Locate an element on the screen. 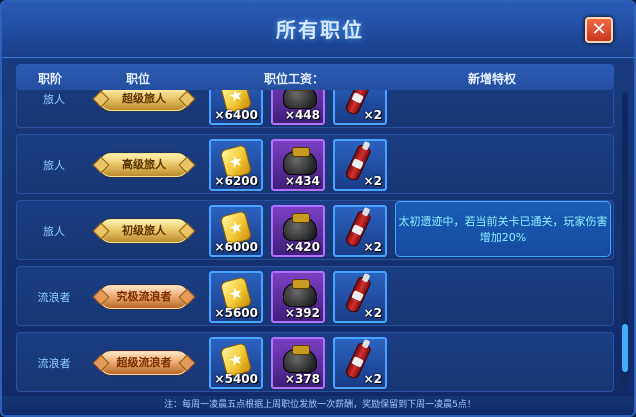 This screenshot has height=417, width=636. reward-slot: ★ ×6400 is located at coordinates (236, 107).